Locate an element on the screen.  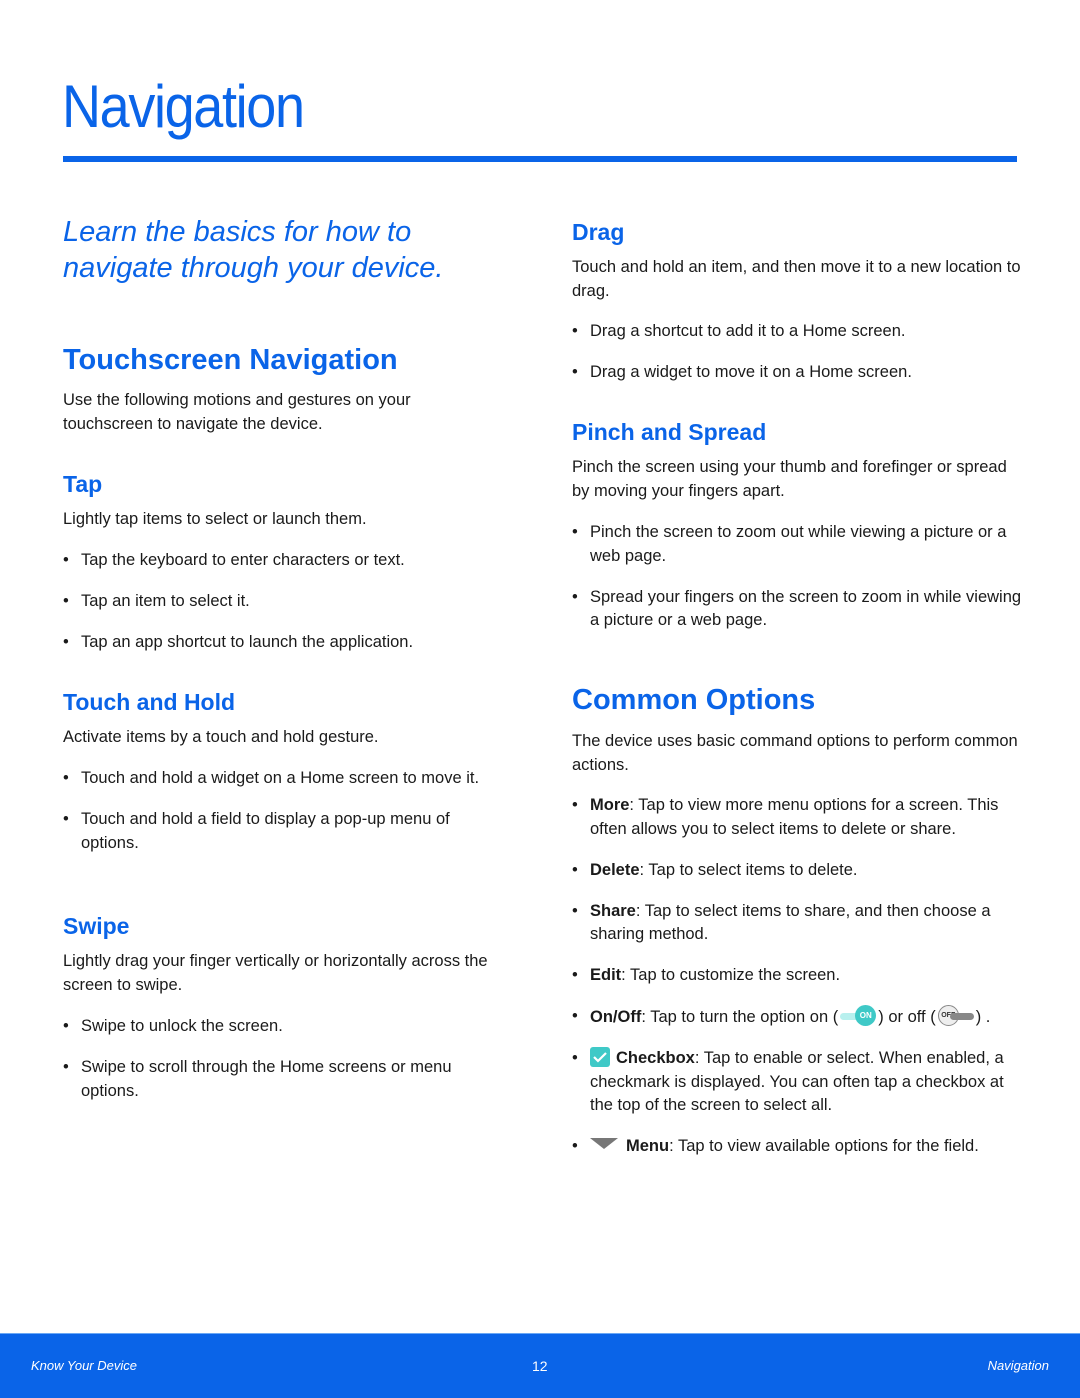
common-options-heading: Common Options is located at coordinates (694, 700).